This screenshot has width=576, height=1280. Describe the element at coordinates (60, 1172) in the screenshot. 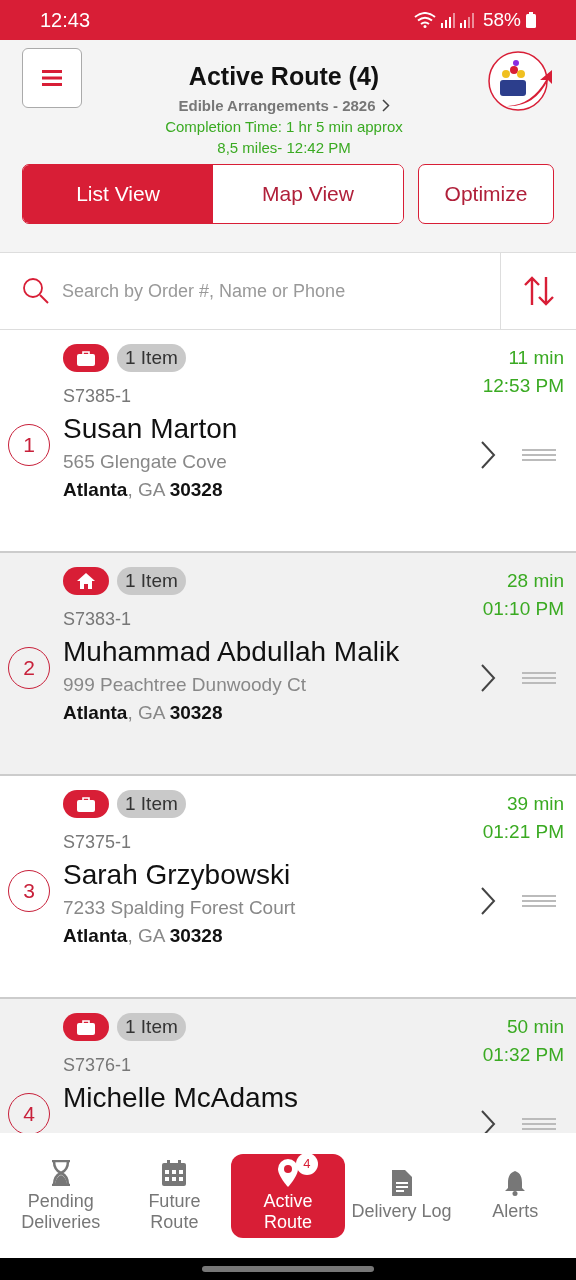

I see `hourglass-icon` at that location.